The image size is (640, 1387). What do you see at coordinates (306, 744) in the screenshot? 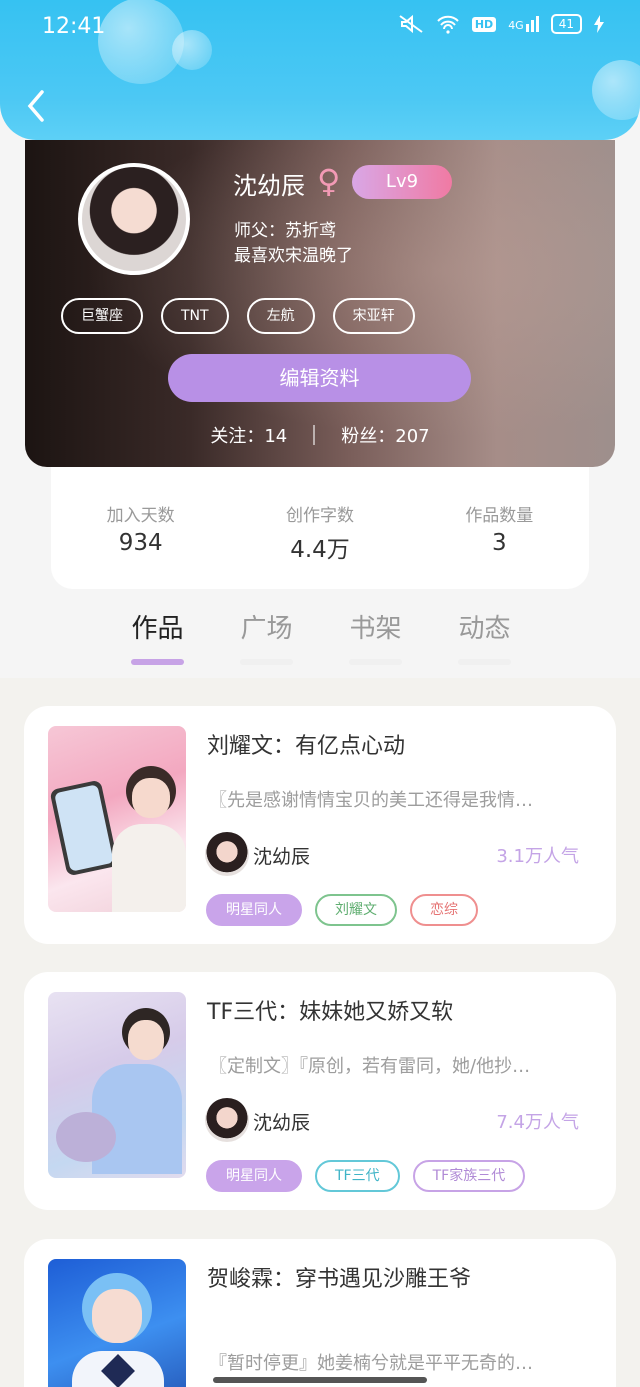
I see `work-title: 刘耀文：有亿点心动` at bounding box center [306, 744].